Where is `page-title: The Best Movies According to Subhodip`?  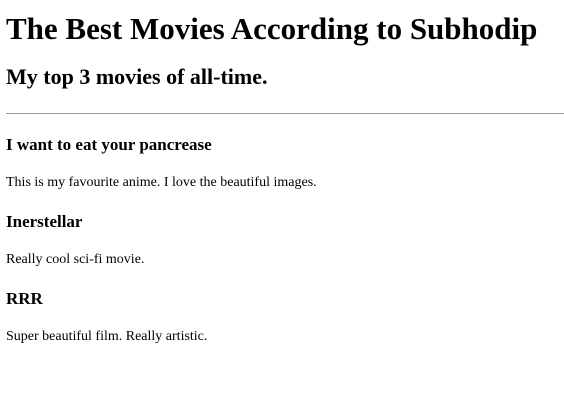
page-title: The Best Movies According to Subhodip is located at coordinates (272, 28).